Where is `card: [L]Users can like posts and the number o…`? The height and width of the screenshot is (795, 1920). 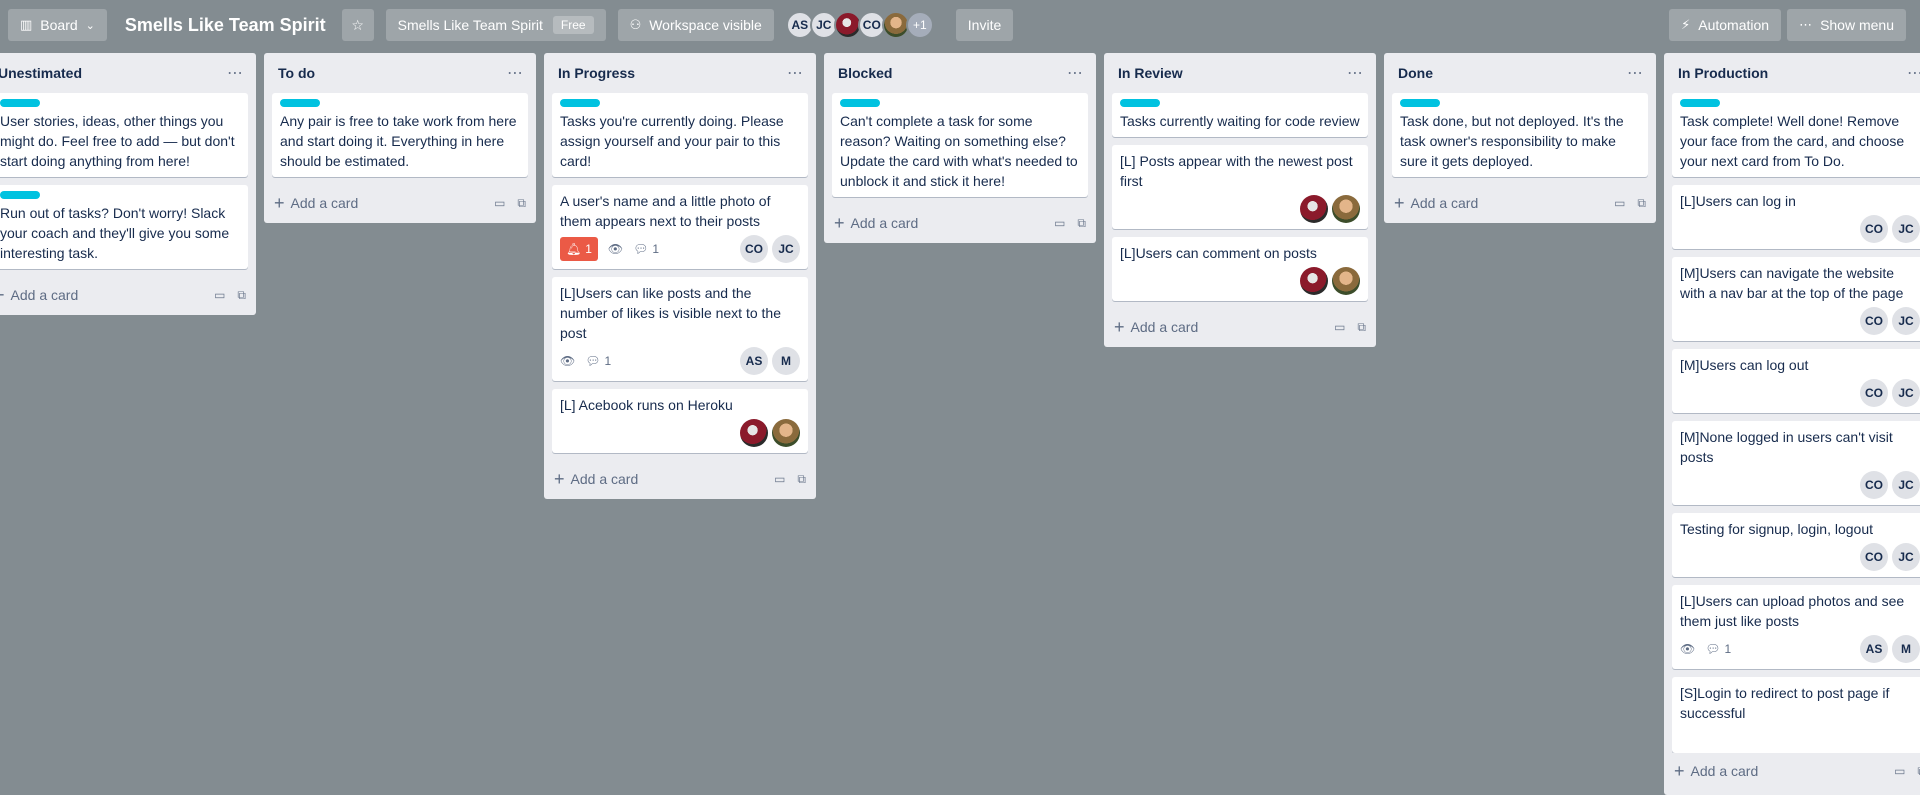 card: [L]Users can like posts and the number o… is located at coordinates (680, 329).